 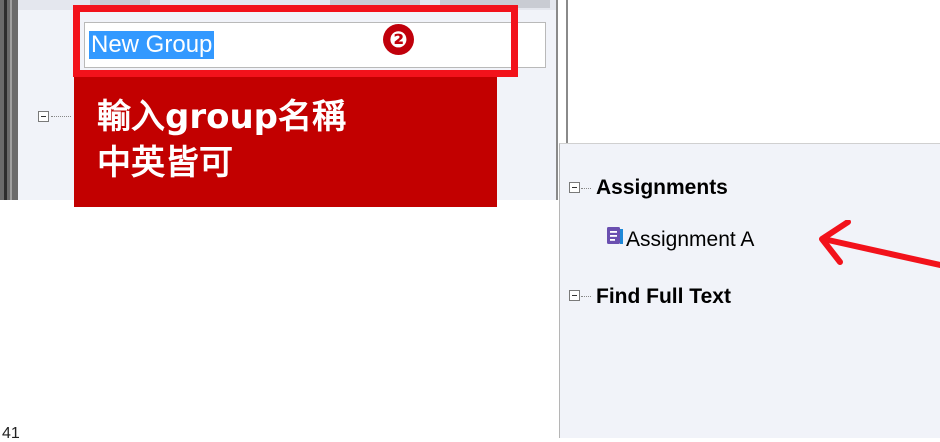 I want to click on tree-item-find-full-text: Find Full Text, so click(x=663, y=297).